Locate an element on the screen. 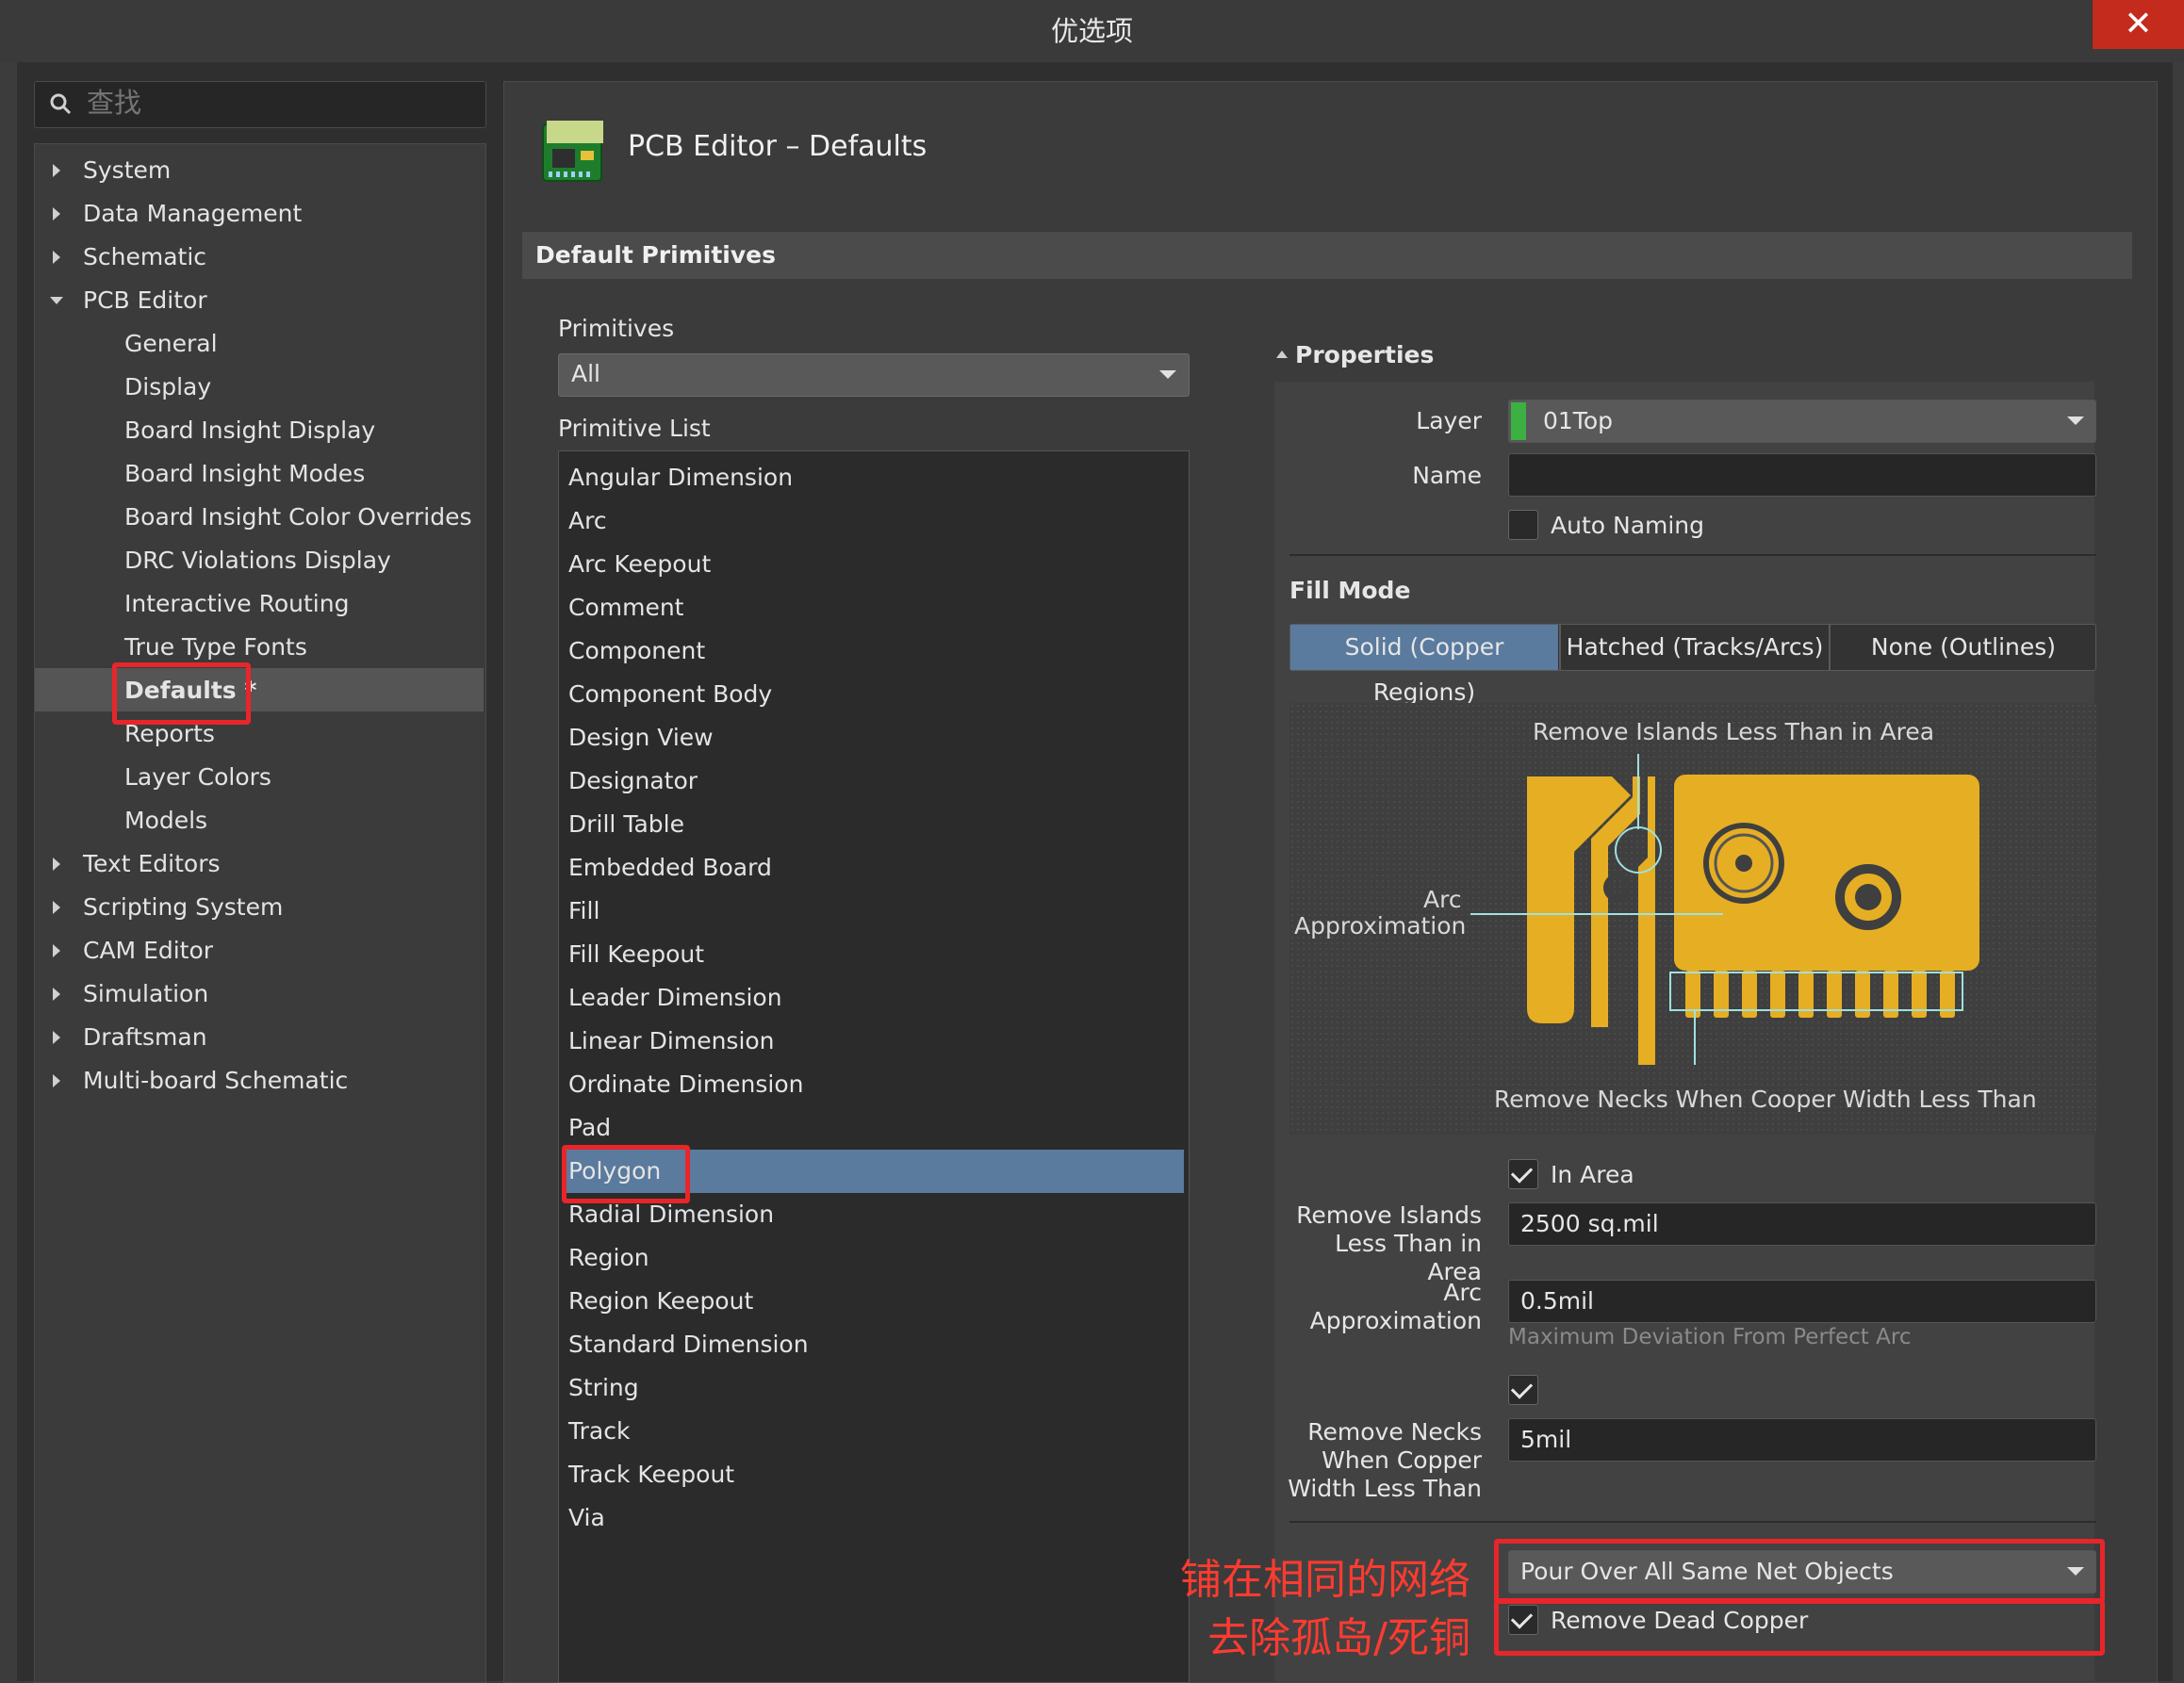 This screenshot has width=2184, height=1683. tree-item: General is located at coordinates (171, 344).